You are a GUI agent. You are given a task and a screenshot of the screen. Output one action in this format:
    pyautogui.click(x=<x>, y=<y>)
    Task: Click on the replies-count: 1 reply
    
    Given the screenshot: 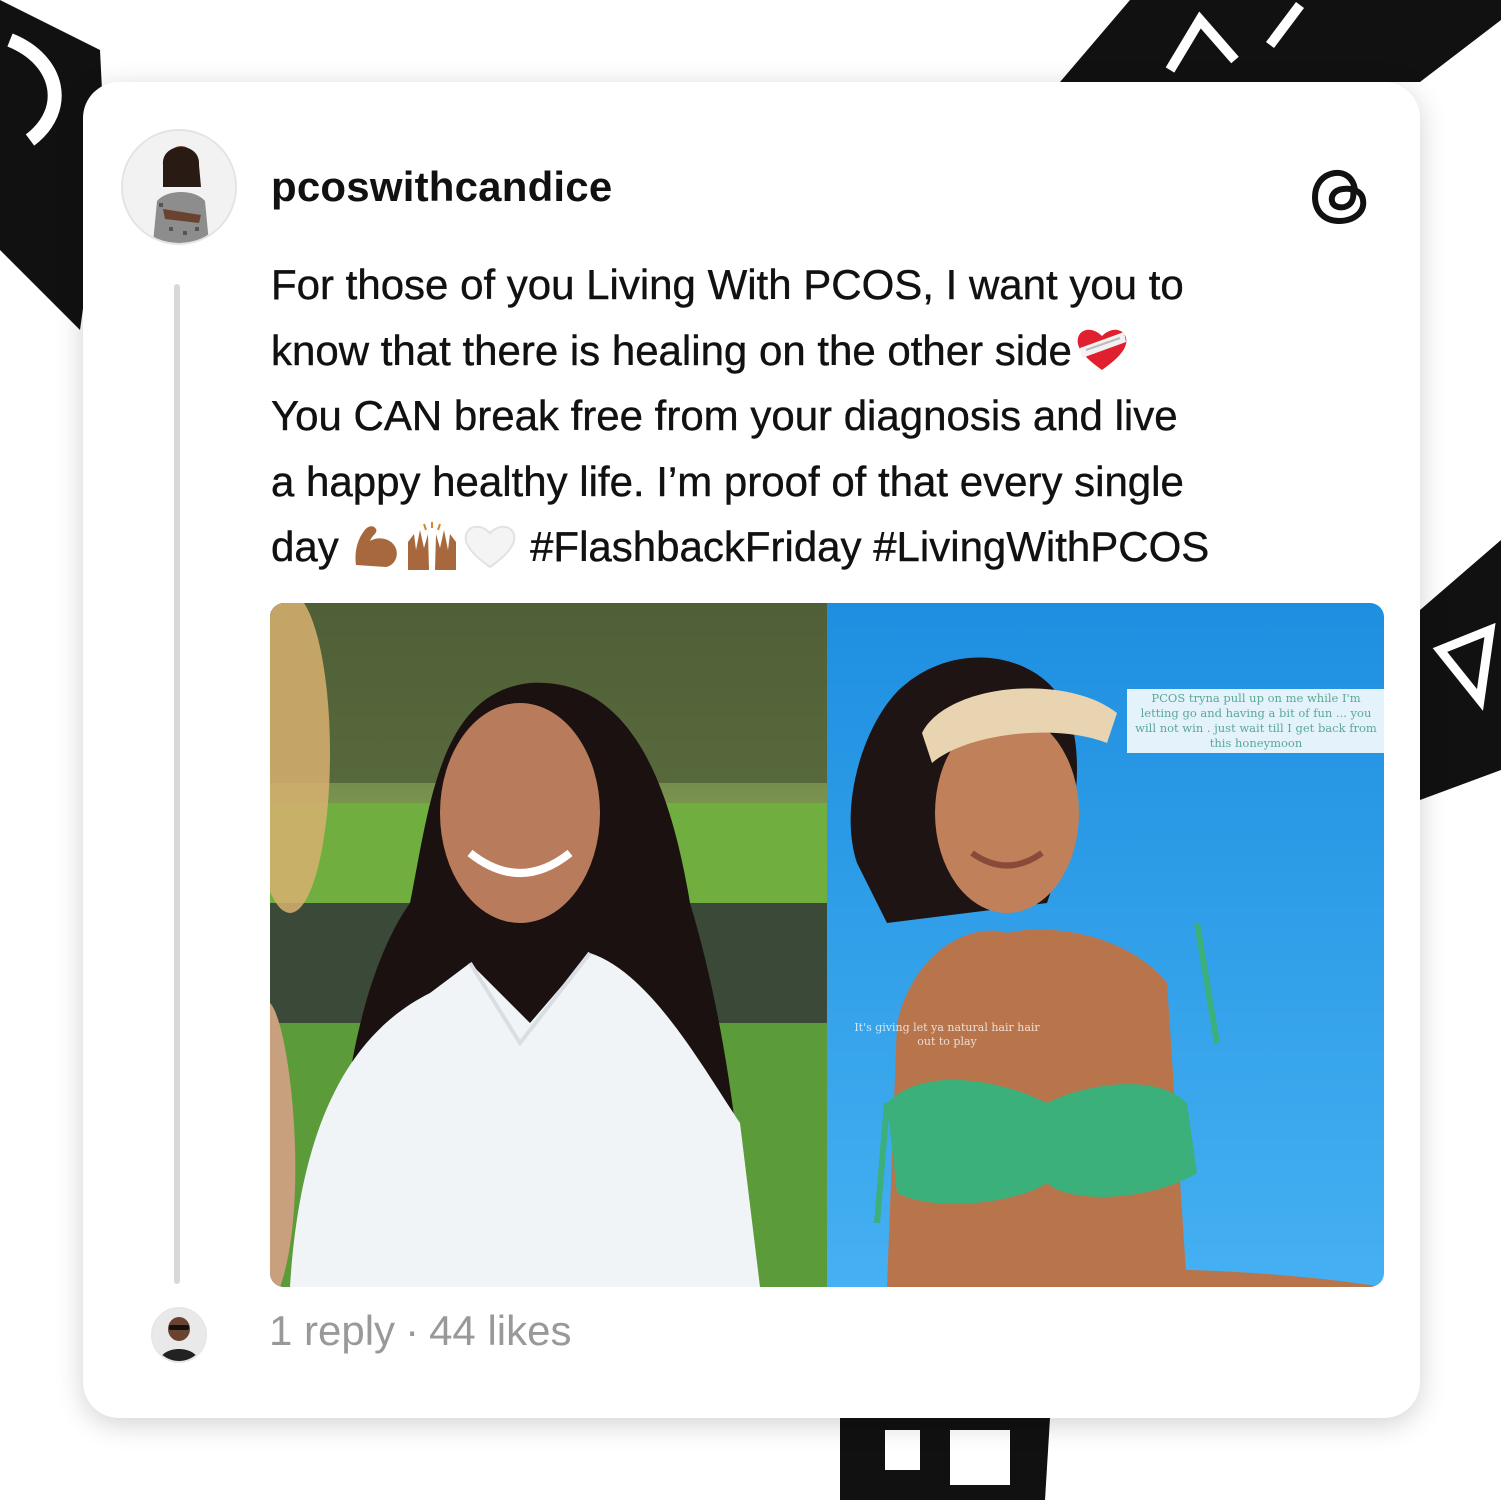 What is the action you would take?
    pyautogui.click(x=332, y=1330)
    